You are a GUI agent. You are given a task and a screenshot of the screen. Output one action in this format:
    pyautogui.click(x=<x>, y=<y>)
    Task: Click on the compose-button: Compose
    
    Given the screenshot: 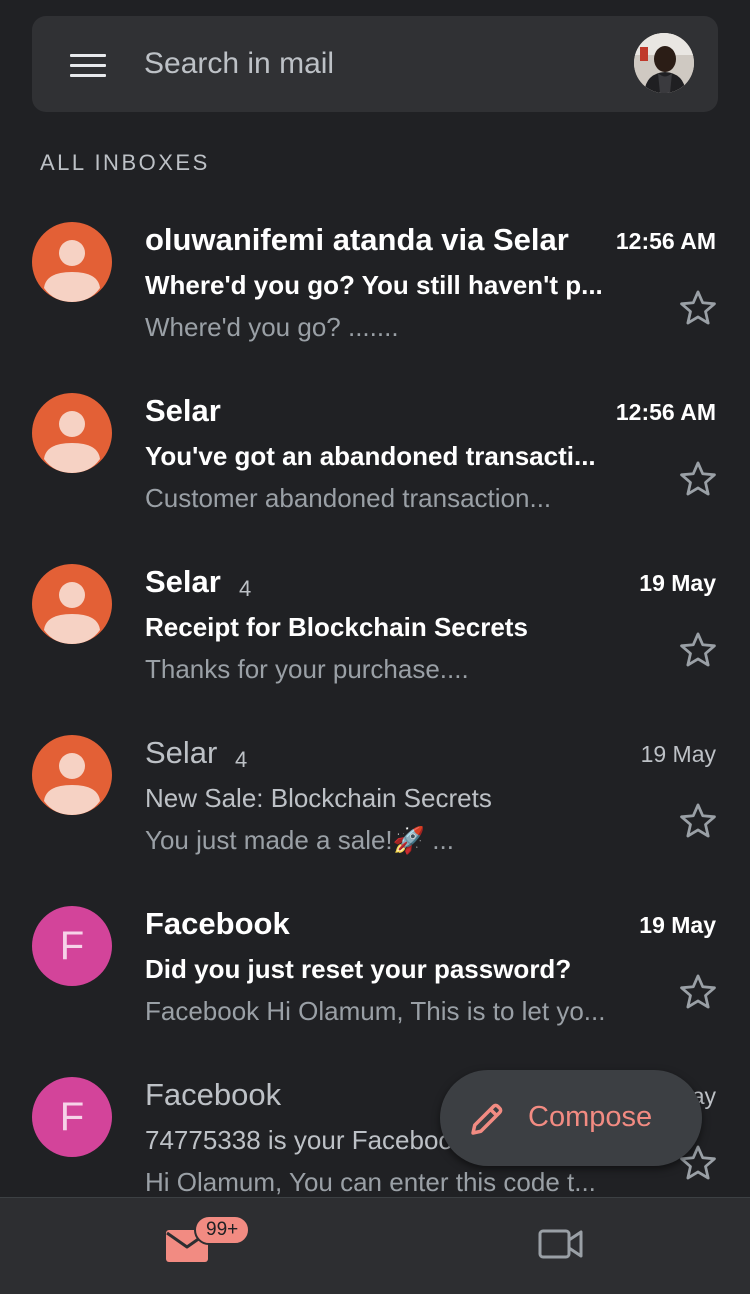 What is the action you would take?
    pyautogui.click(x=571, y=1118)
    